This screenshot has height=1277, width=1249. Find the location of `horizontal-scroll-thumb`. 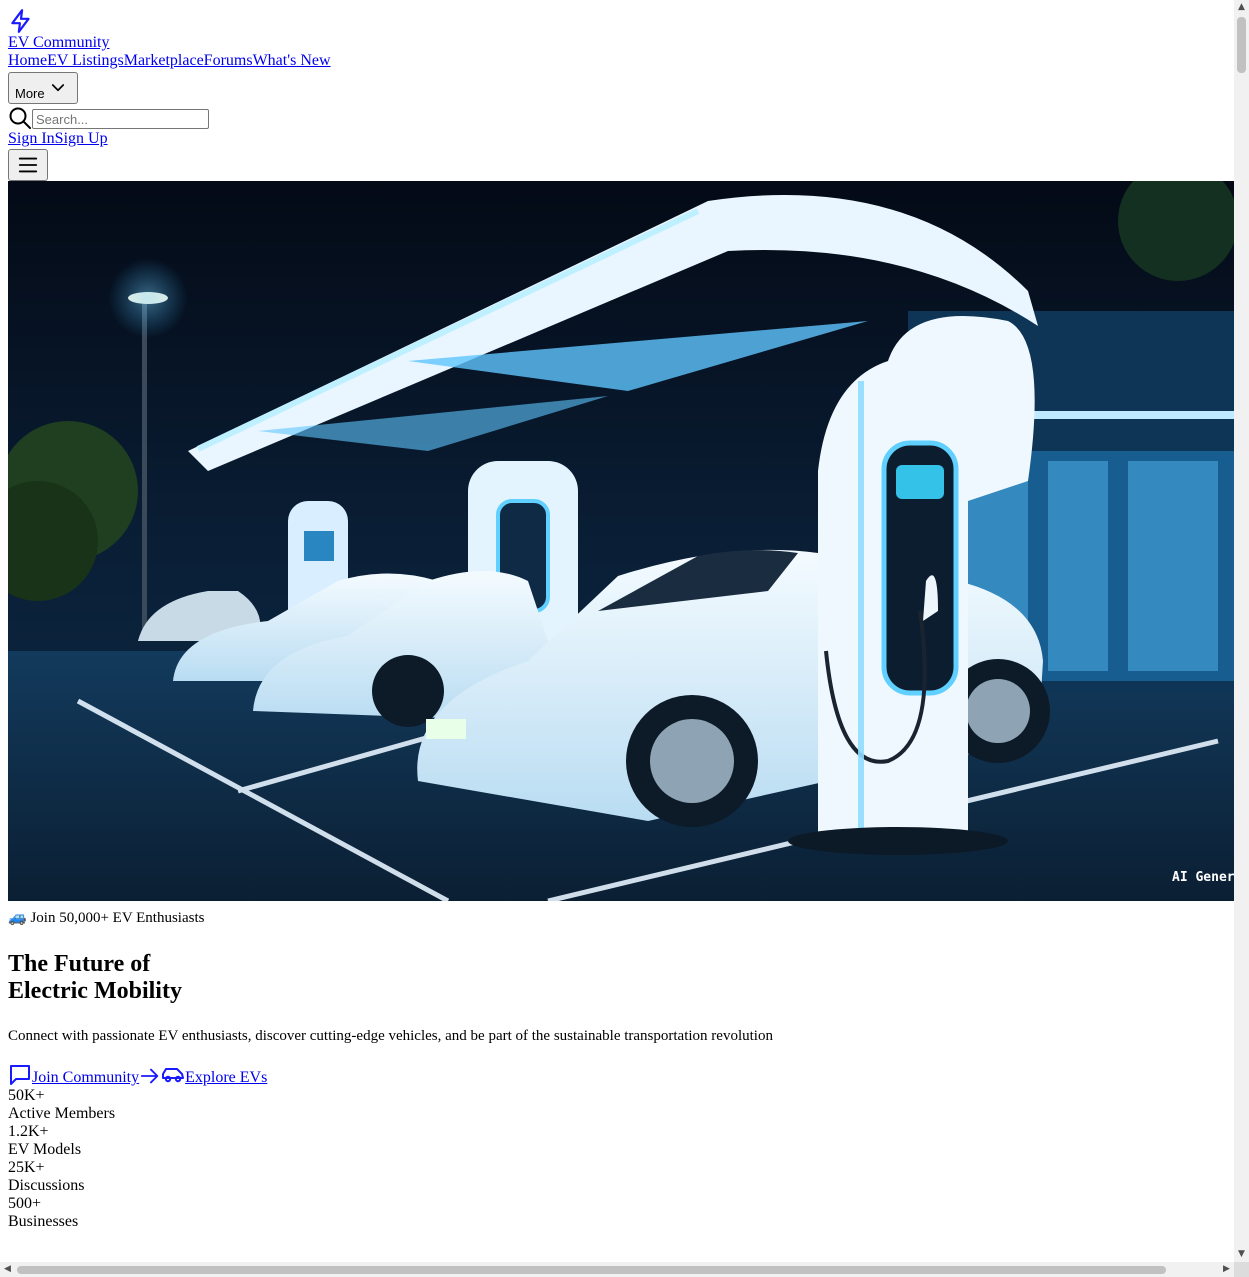

horizontal-scroll-thumb is located at coordinates (591, 1270).